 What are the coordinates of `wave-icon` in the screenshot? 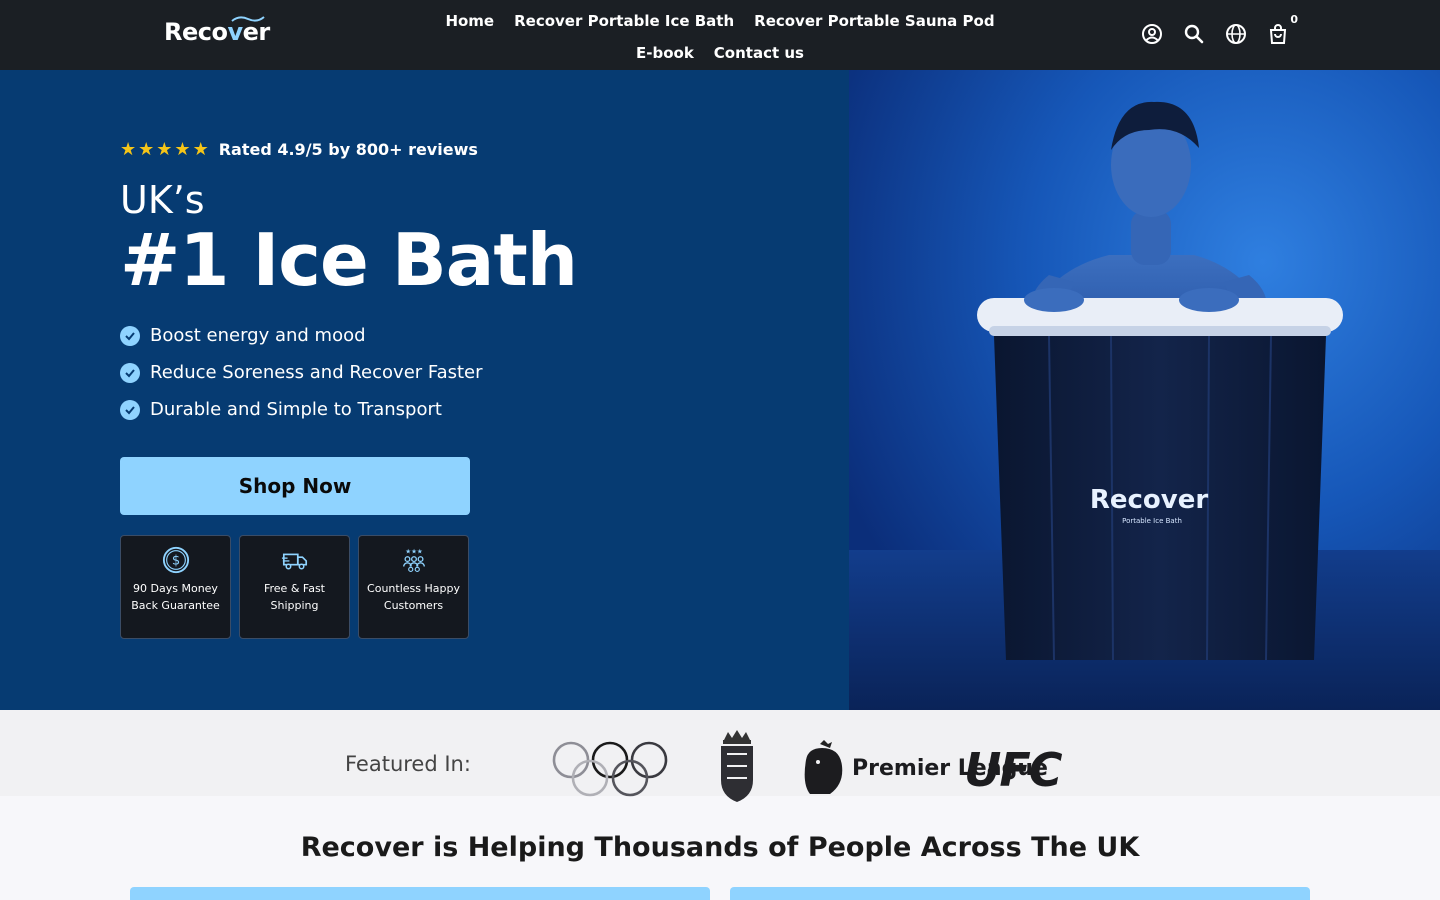 It's located at (248, 19).